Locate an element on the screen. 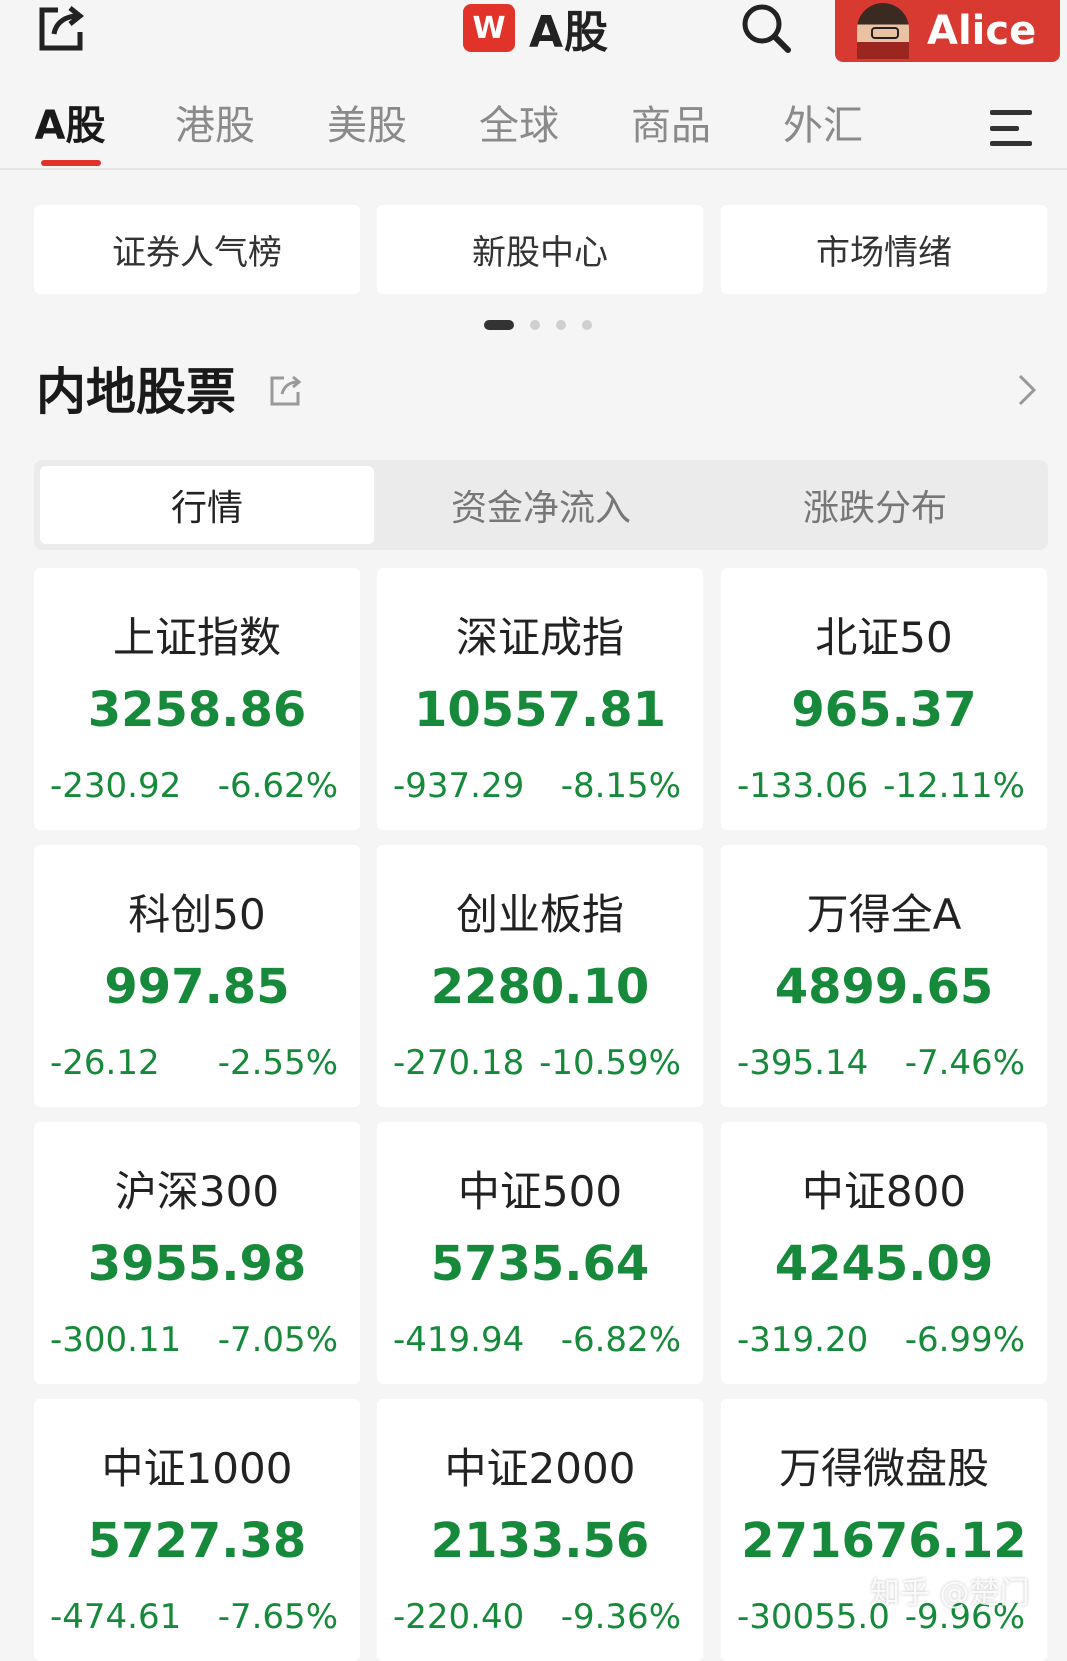 The image size is (1067, 1661). segment-net-inflow: 资金净流入 is located at coordinates (541, 505).